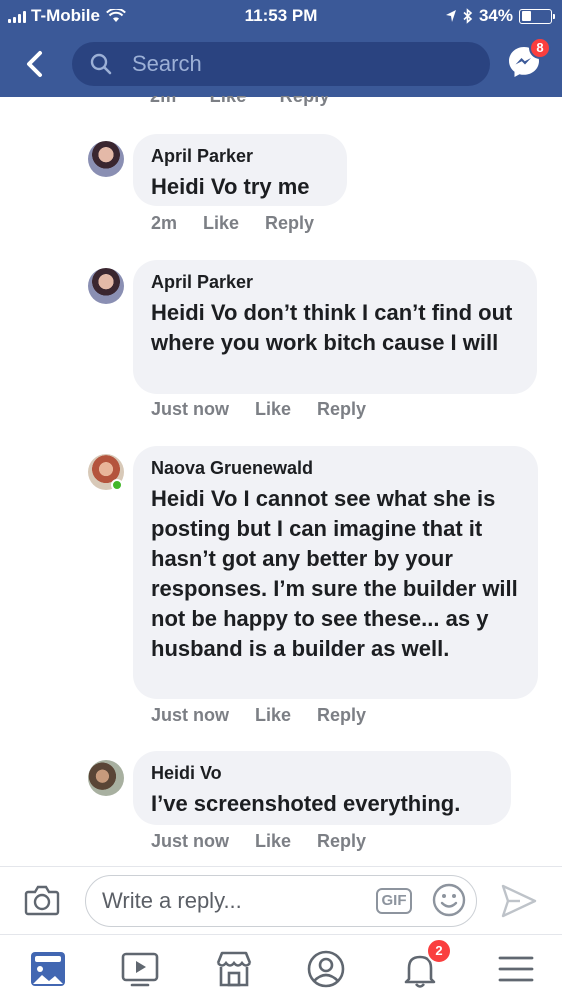 The height and width of the screenshot is (1000, 562). Describe the element at coordinates (117, 485) in the screenshot. I see `online-status-dot` at that location.